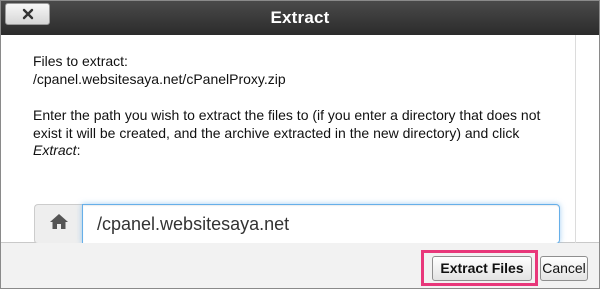 The height and width of the screenshot is (289, 600). I want to click on content-scroll-rail, so click(575, 139).